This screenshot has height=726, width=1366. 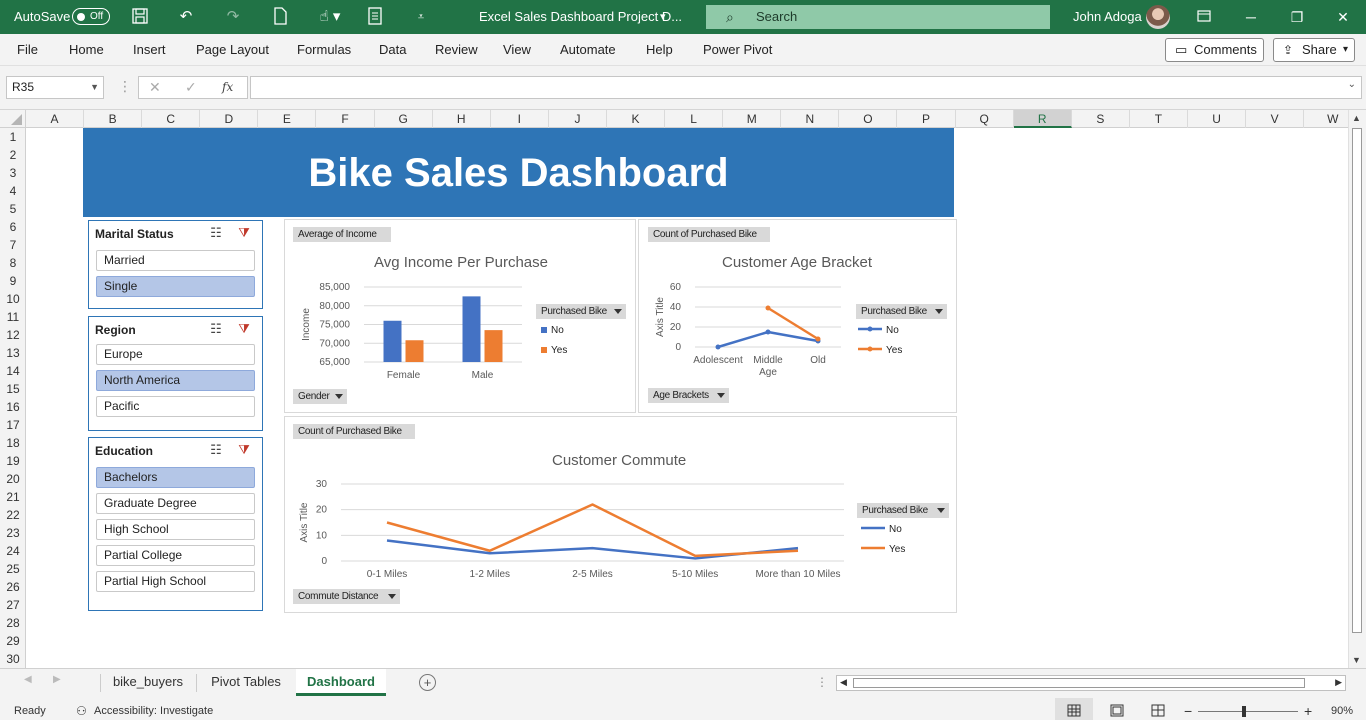 What do you see at coordinates (175, 503) in the screenshot?
I see `slicer-item-graduate-degree: Graduate Degree` at bounding box center [175, 503].